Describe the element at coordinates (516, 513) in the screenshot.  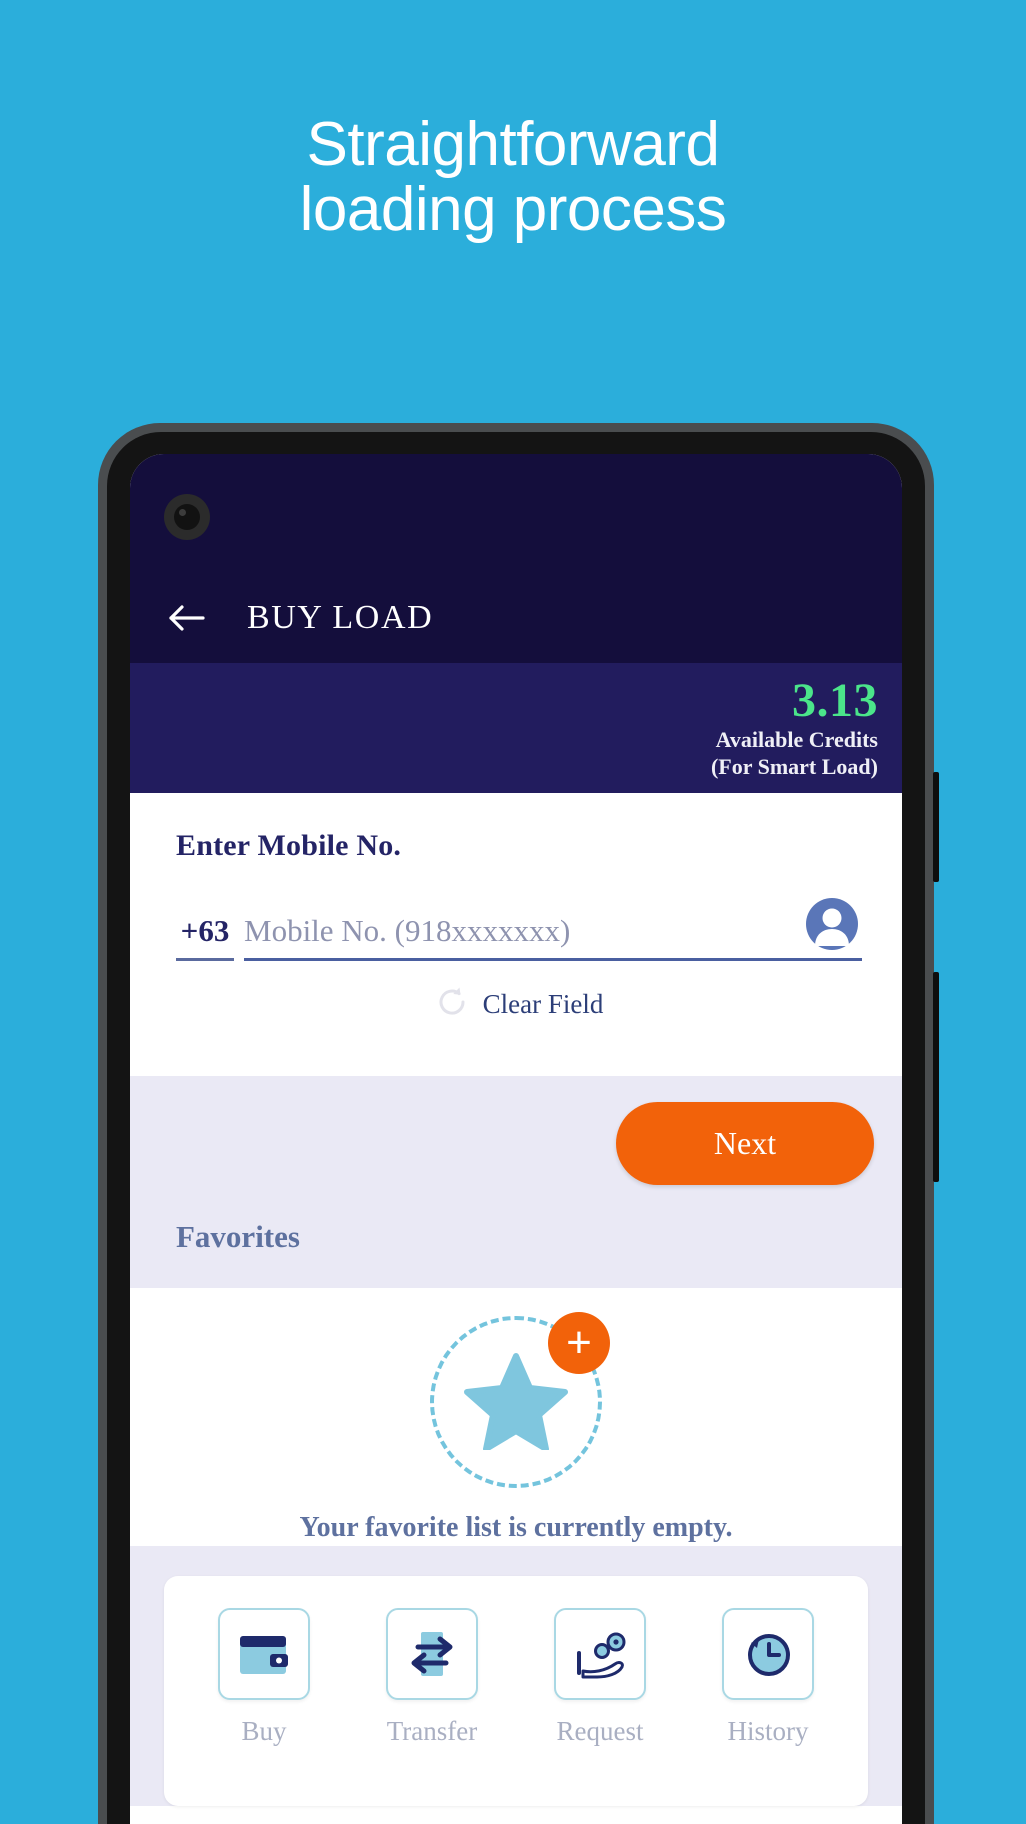
I see `status-bar` at that location.